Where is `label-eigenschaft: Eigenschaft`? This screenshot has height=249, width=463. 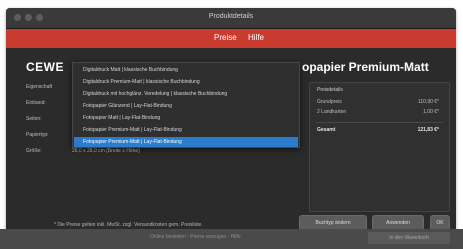 label-eigenschaft: Eigenschaft is located at coordinates (39, 87).